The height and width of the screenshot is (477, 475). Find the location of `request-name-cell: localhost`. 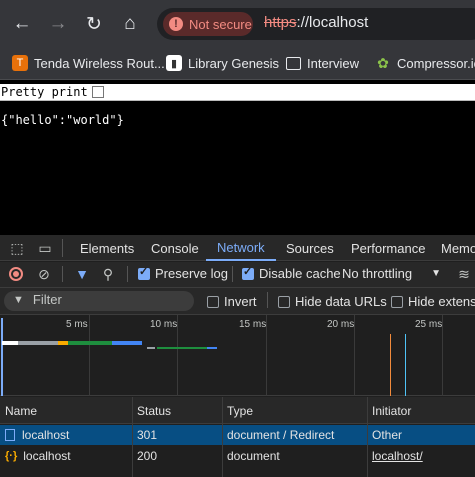

request-name-cell: localhost is located at coordinates (34, 435).